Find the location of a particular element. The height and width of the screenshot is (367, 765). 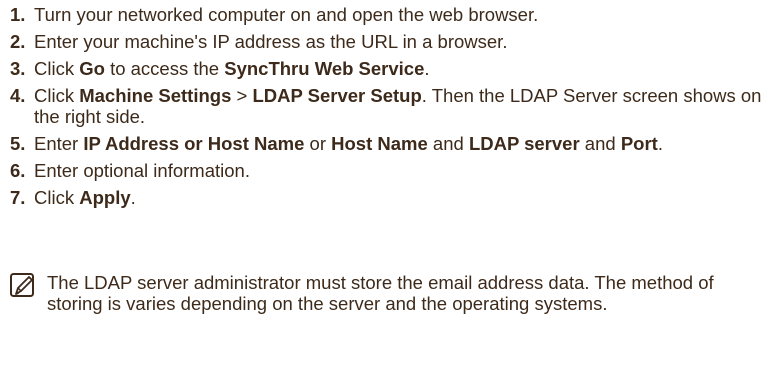

step-text: or is located at coordinates (318, 143).